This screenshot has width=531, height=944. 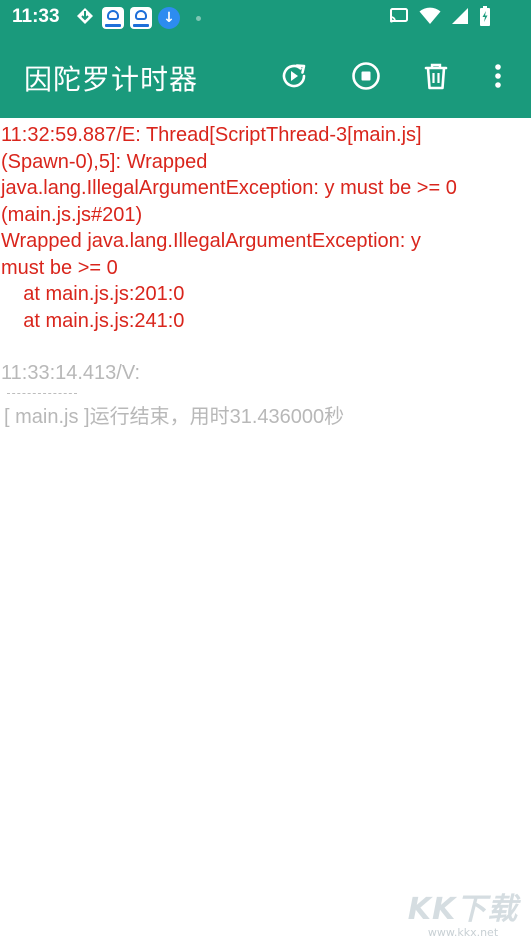 What do you see at coordinates (485, 18) in the screenshot?
I see `battery-icon` at bounding box center [485, 18].